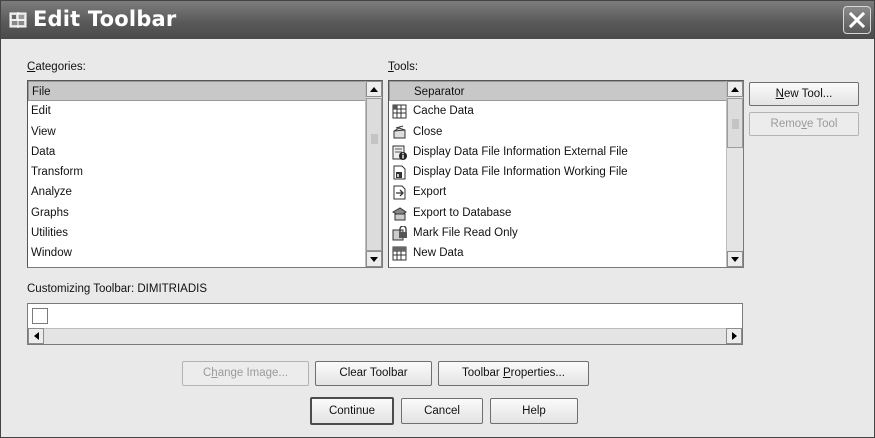  What do you see at coordinates (399, 253) in the screenshot?
I see `new-data-icon` at bounding box center [399, 253].